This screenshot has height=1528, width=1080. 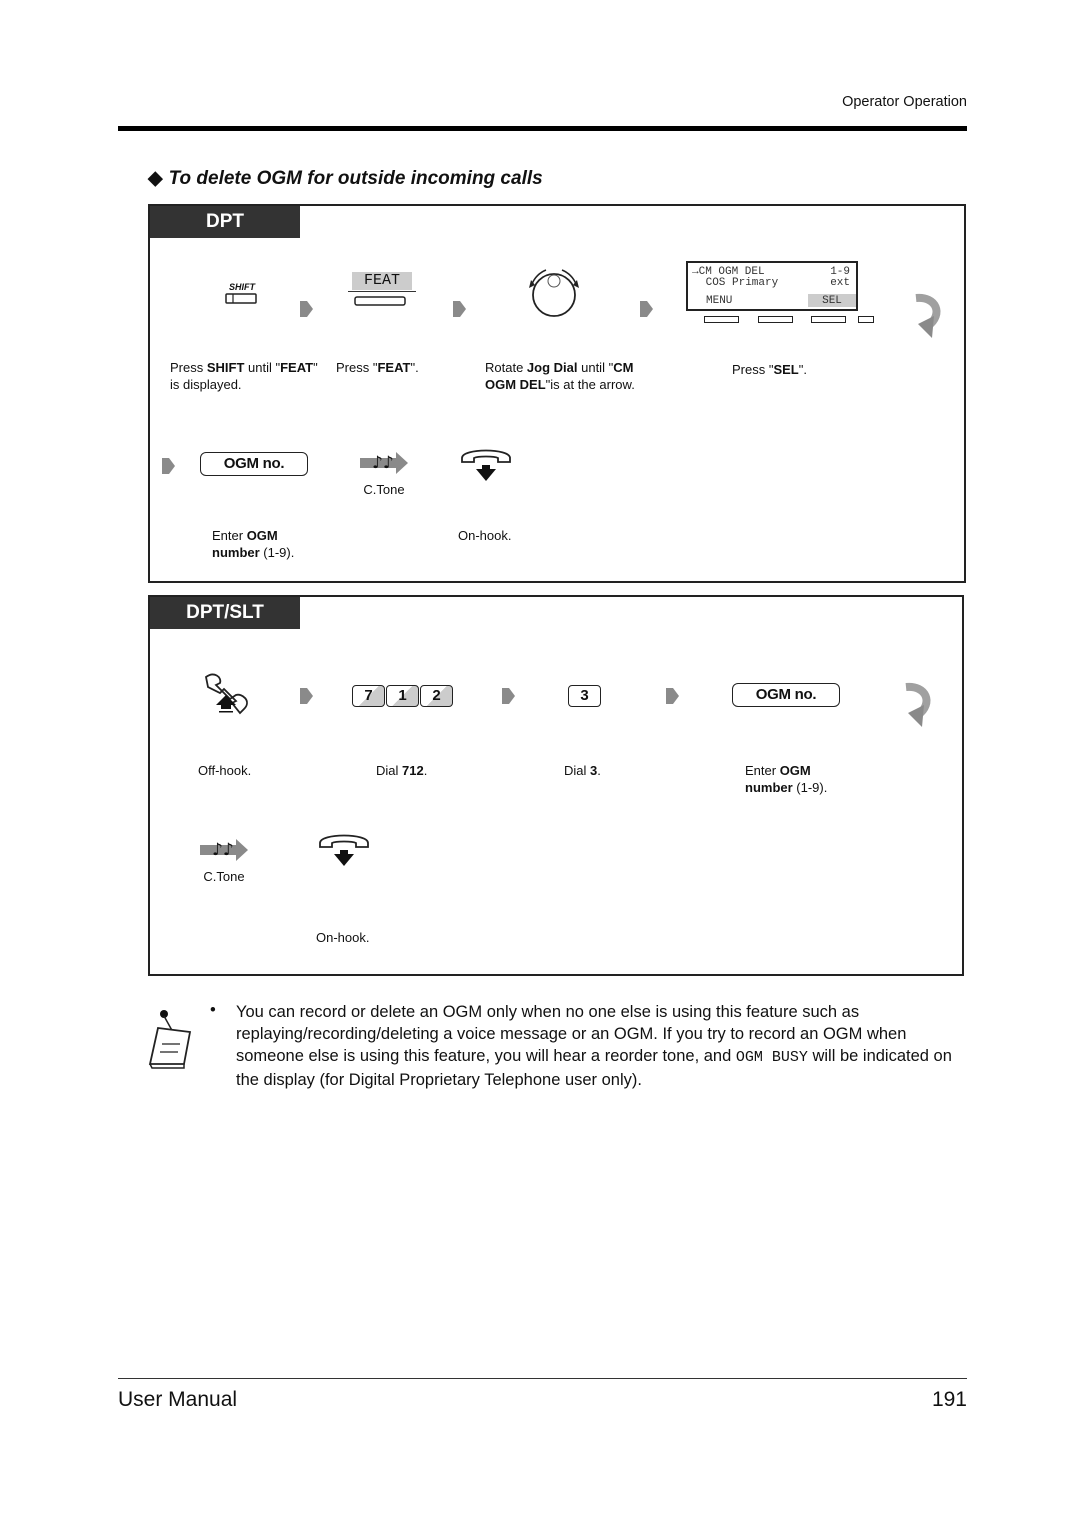 I want to click on footer-title: User Manual, so click(x=178, y=1399).